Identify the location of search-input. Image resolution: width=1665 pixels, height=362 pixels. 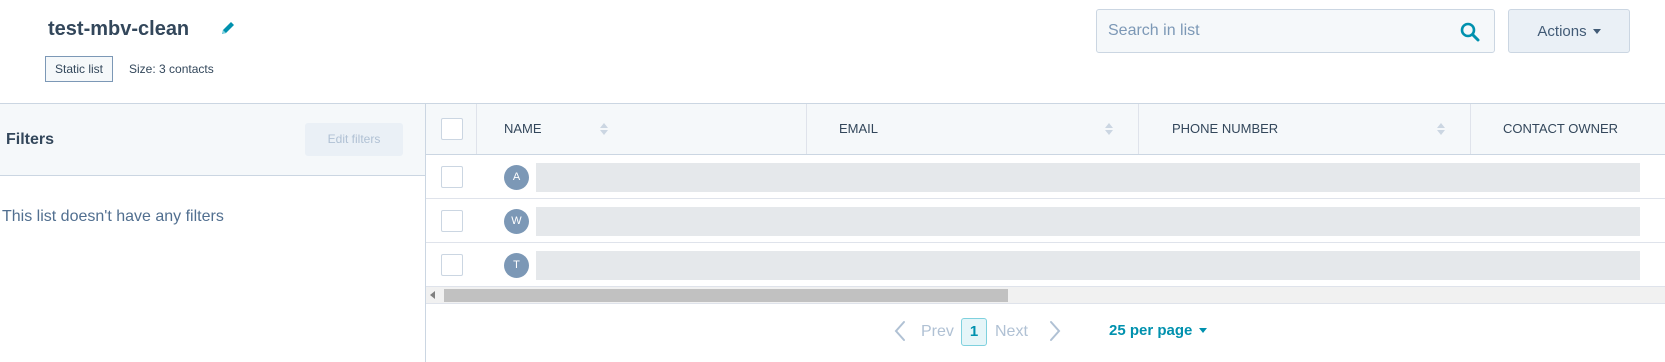
(1277, 31).